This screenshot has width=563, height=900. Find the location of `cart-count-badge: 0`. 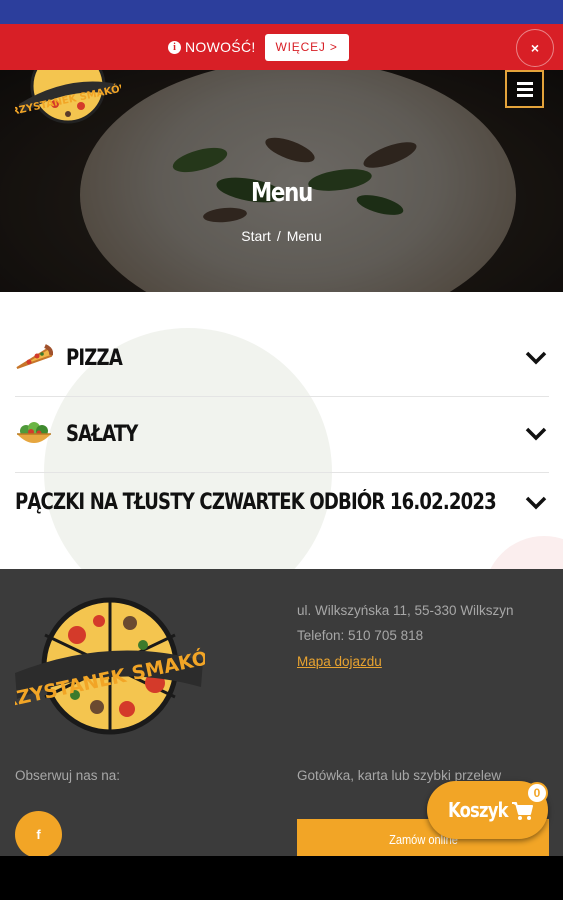

cart-count-badge: 0 is located at coordinates (537, 793).